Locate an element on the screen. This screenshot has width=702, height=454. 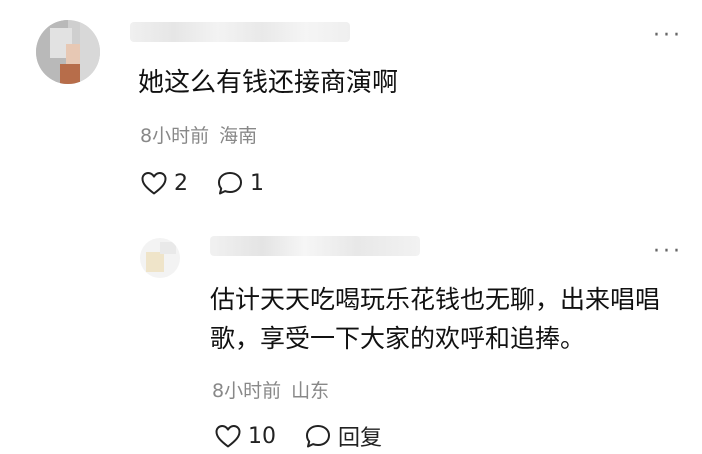
username-blurred is located at coordinates (240, 32).